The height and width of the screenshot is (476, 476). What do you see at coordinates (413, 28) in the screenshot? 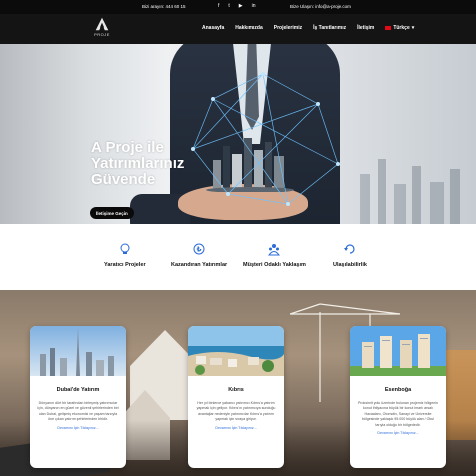
I see `chevron-down-icon: ▾` at bounding box center [413, 28].